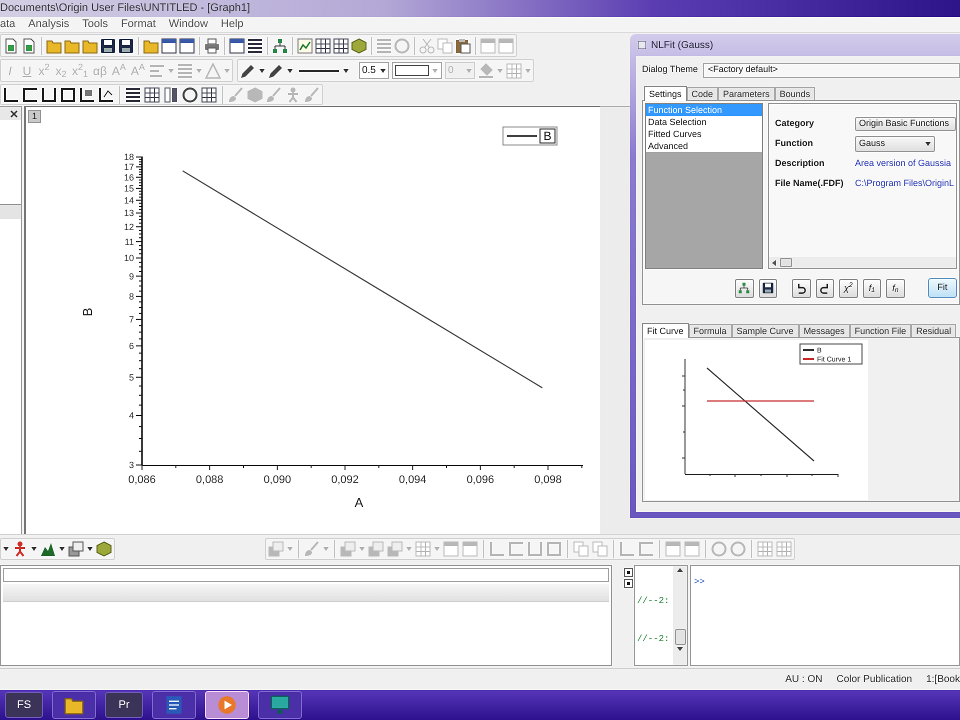  Describe the element at coordinates (95, 24) in the screenshot. I see `menu-item: Tools` at that location.